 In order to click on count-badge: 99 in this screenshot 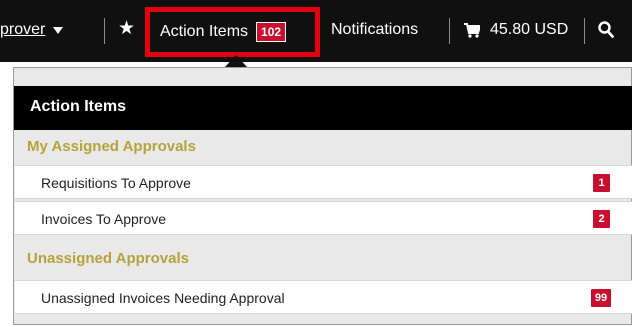, I will do `click(601, 298)`.